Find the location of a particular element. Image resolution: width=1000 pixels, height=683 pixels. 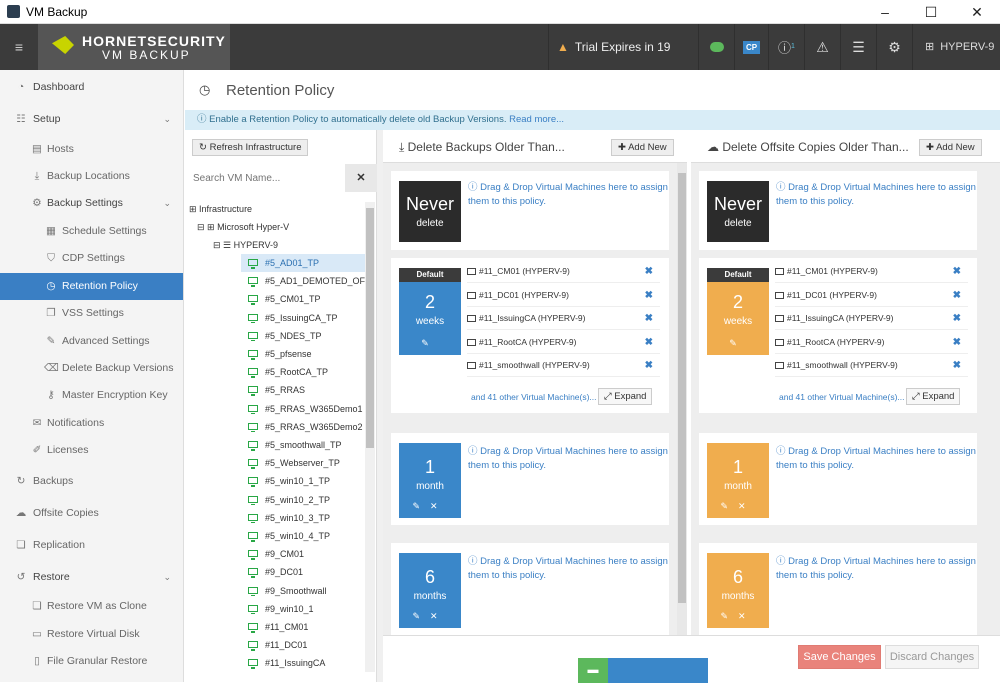

nav-setup: ☷ Setup ⌄ is located at coordinates (91, 119).